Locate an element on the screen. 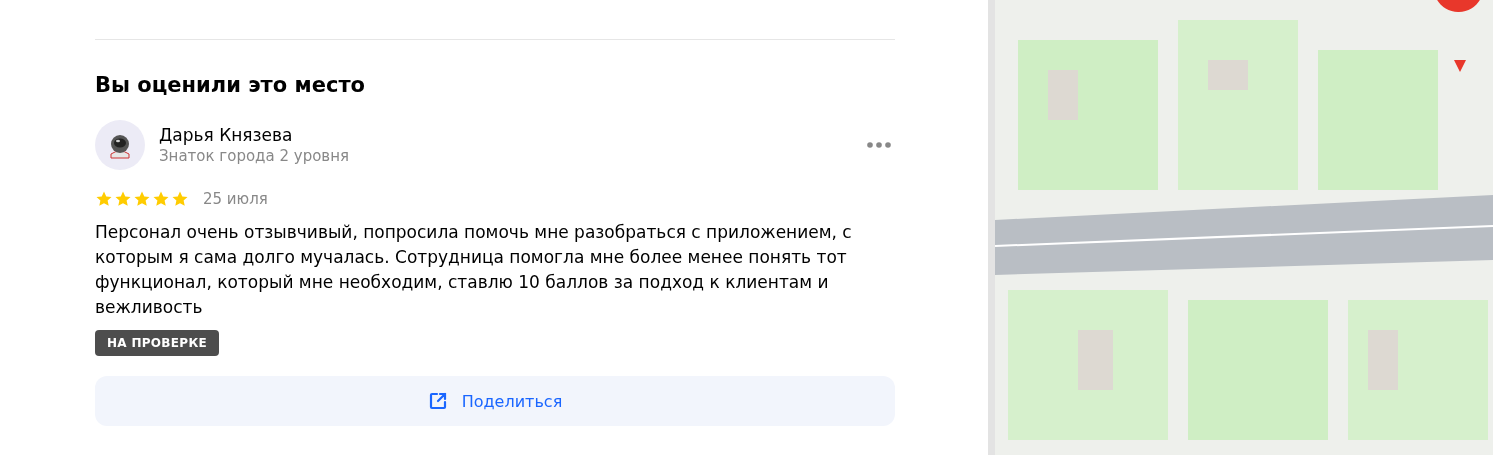  author-name: Дарья Князева is located at coordinates (504, 135).